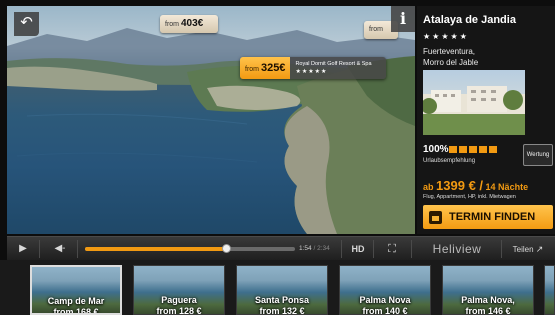 The width and height of the screenshot is (555, 315). I want to click on hd-button: HD, so click(358, 249).